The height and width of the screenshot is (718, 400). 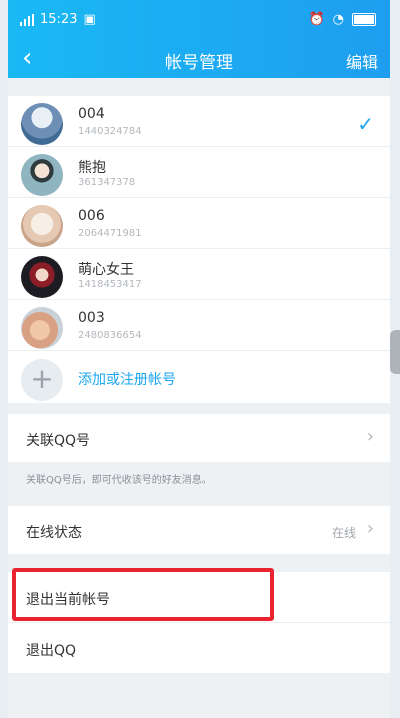 I want to click on bottom-gap, so click(x=199, y=712).